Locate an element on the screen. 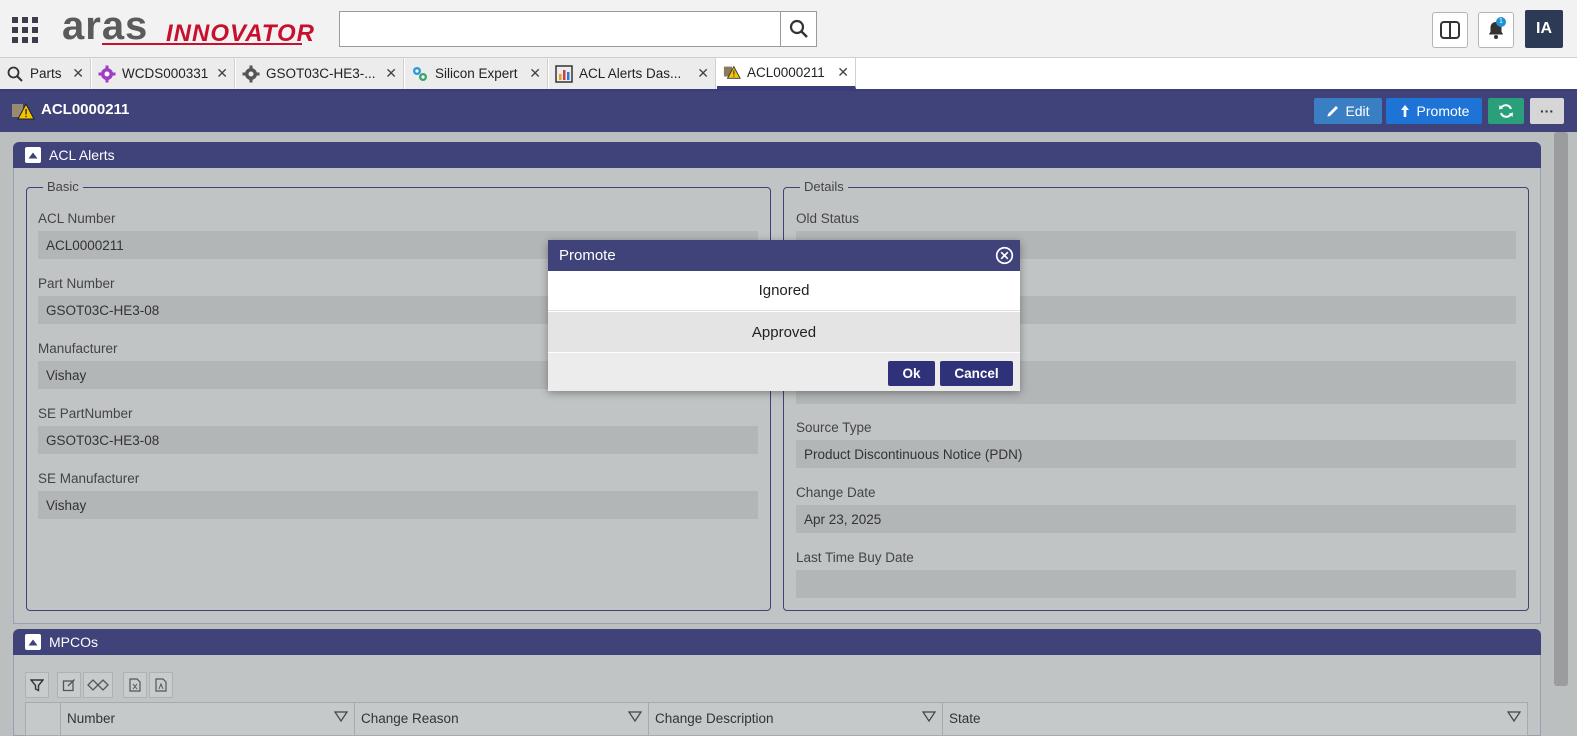 This screenshot has width=1577, height=736. more-button: ··· is located at coordinates (1547, 111).